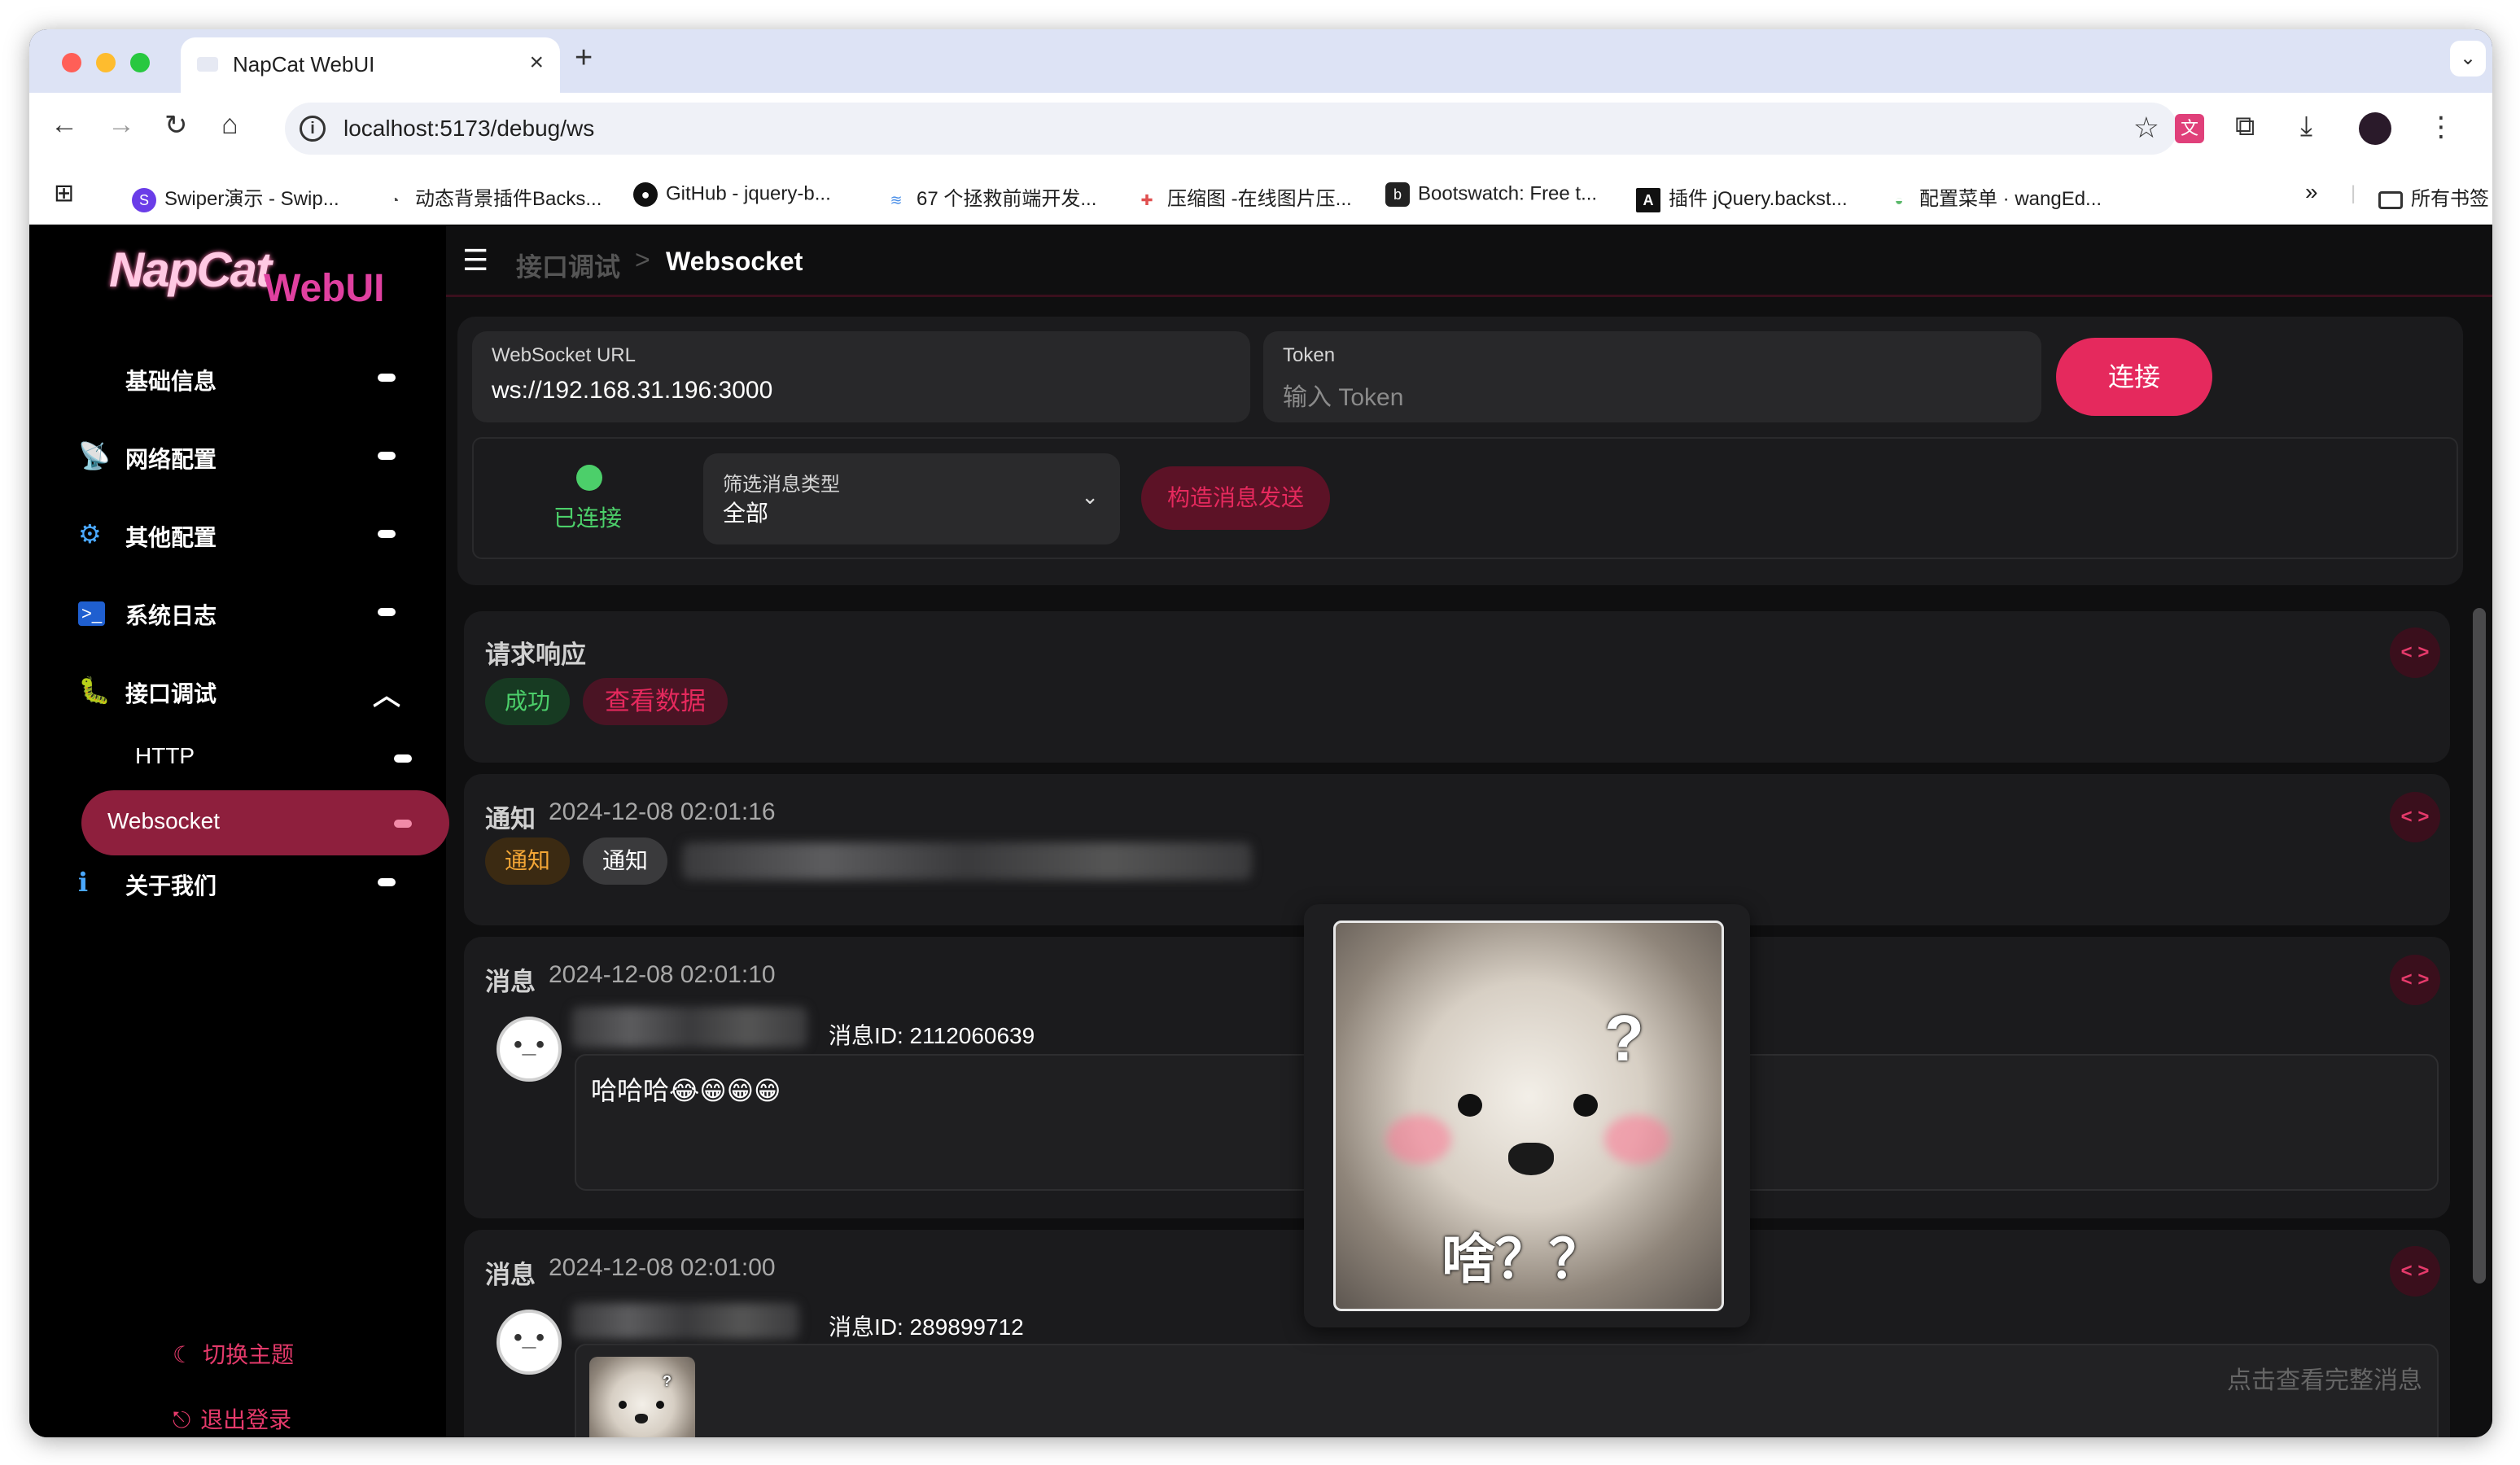 The height and width of the screenshot is (1465, 2520). Describe the element at coordinates (265, 758) in the screenshot. I see `sidebar-subitem-http: HTTP` at that location.